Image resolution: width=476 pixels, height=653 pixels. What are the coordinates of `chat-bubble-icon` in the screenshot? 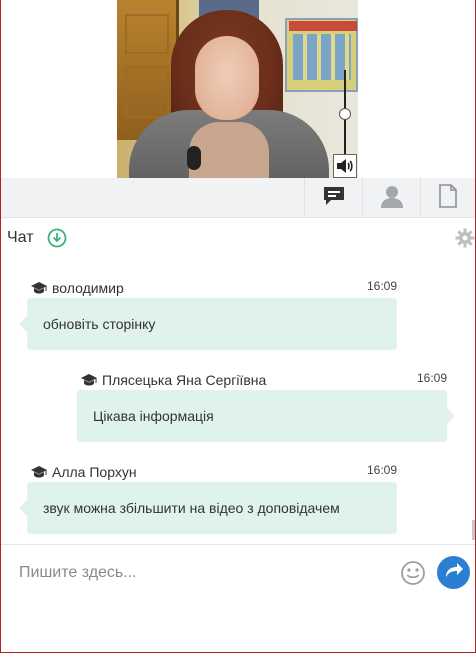 It's located at (334, 198).